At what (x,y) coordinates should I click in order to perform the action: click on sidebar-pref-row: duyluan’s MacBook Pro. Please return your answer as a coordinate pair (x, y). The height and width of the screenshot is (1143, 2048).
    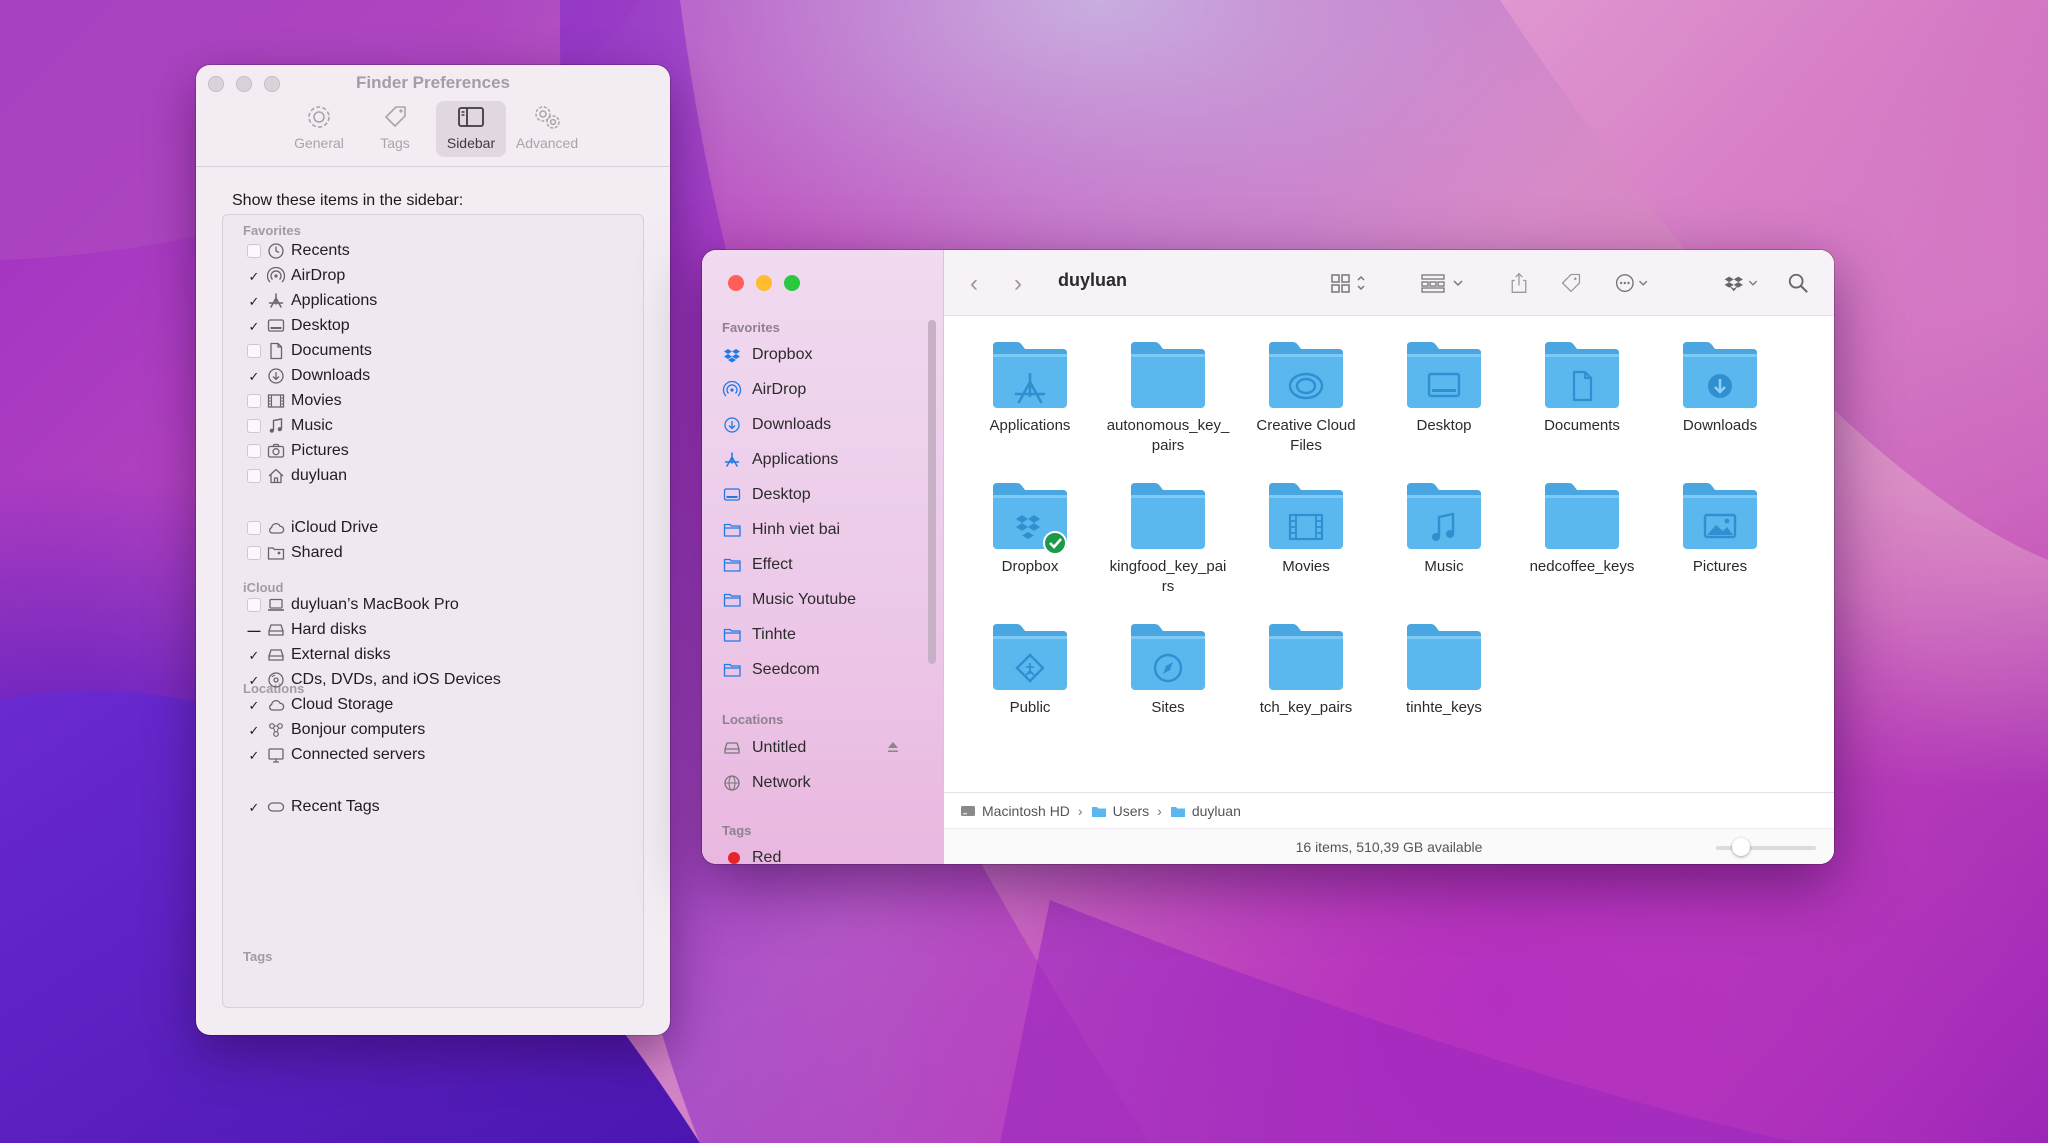
    Looking at the image, I should click on (353, 605).